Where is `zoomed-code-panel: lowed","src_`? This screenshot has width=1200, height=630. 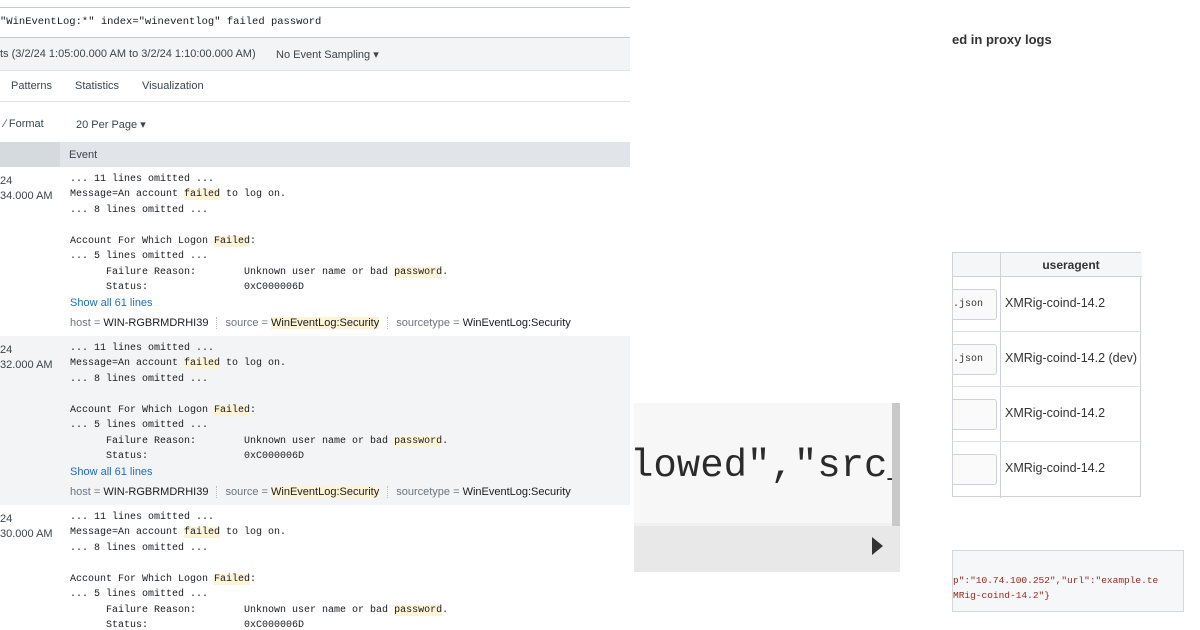 zoomed-code-panel: lowed","src_ is located at coordinates (767, 487).